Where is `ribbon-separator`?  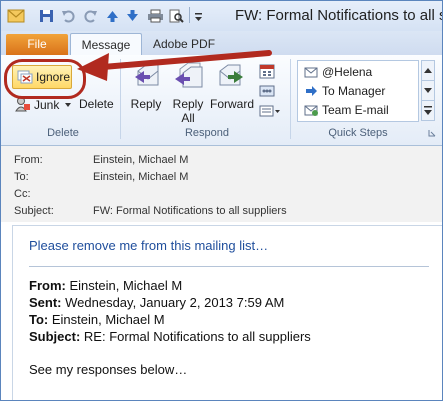 ribbon-separator is located at coordinates (290, 99).